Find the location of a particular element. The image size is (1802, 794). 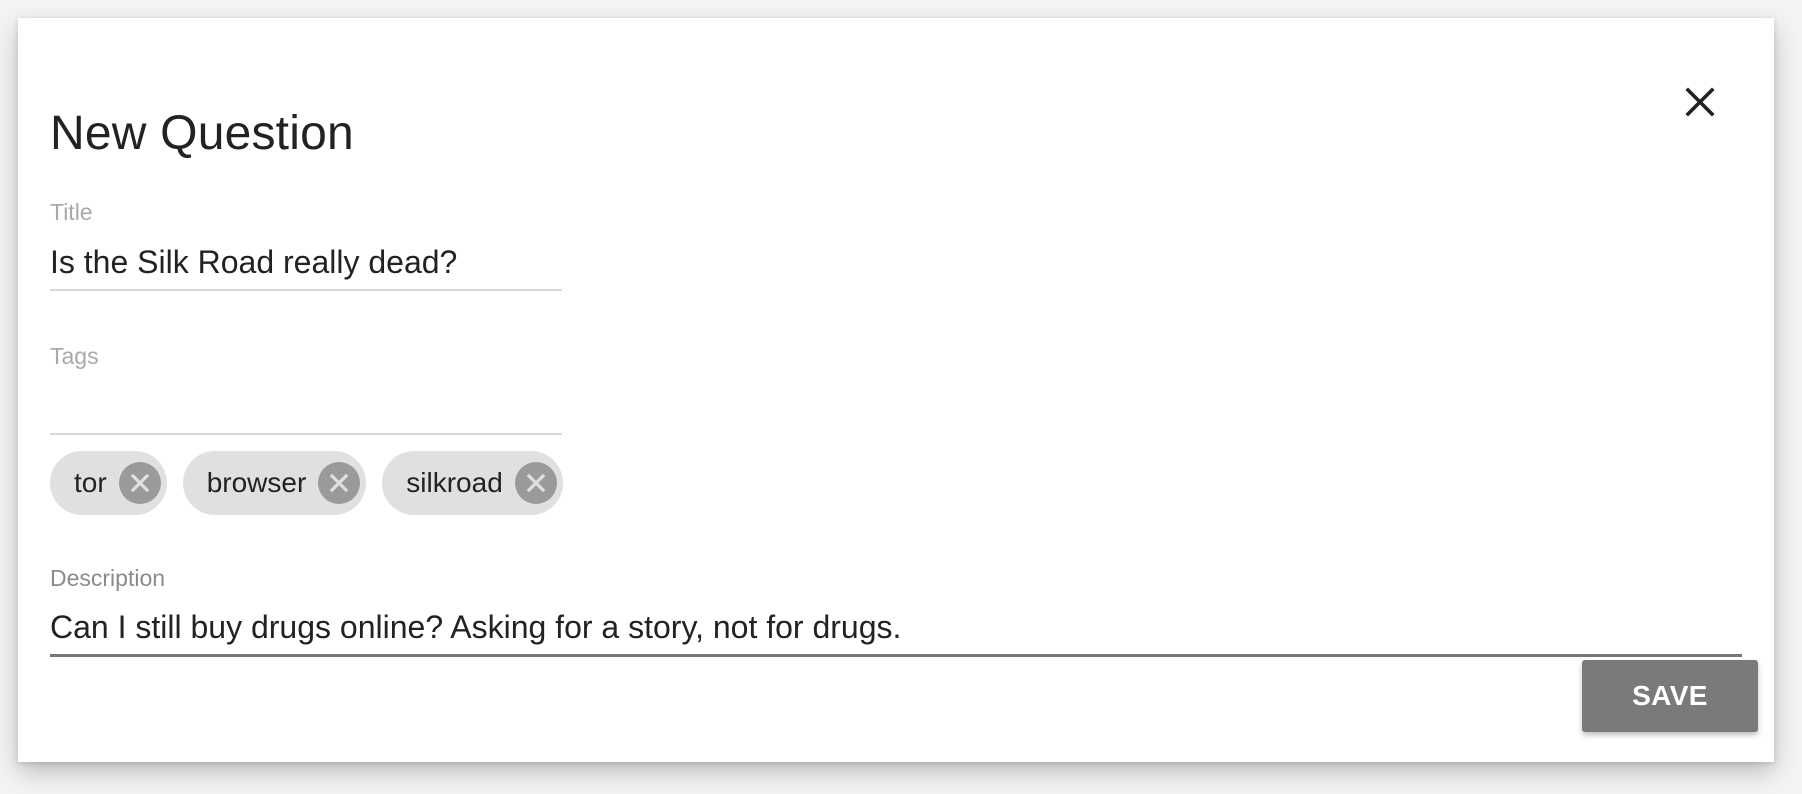

close-icon is located at coordinates (1700, 102).